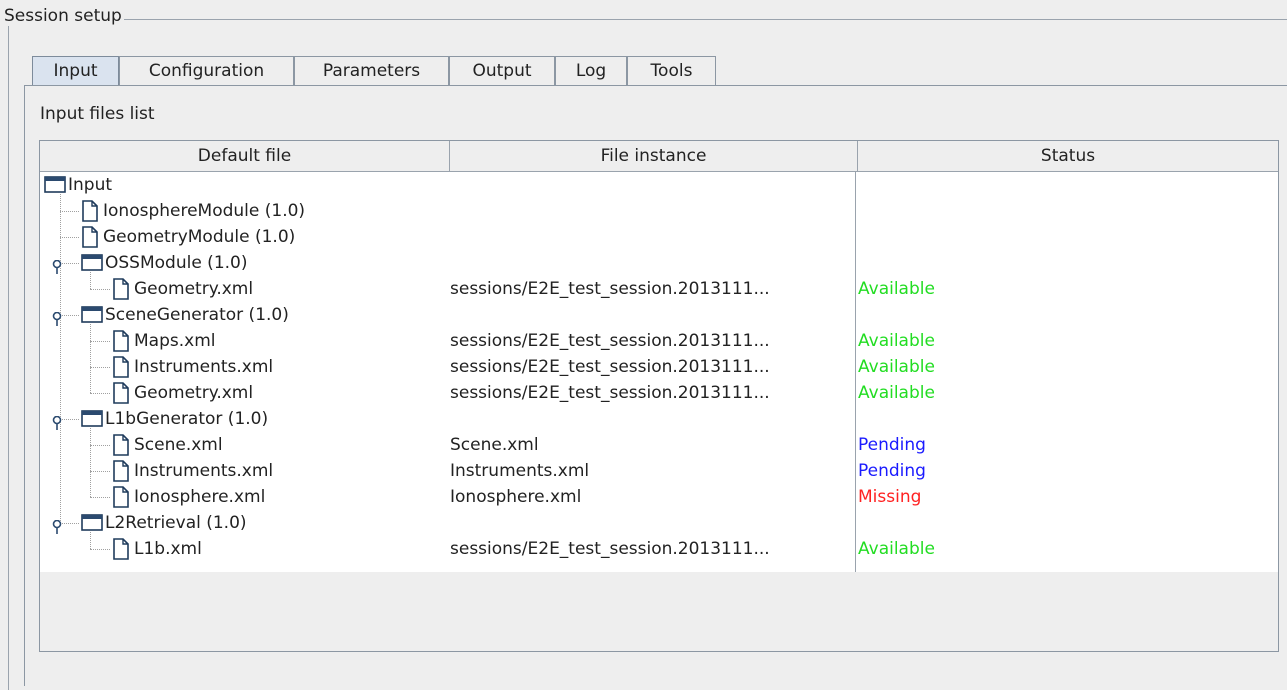  I want to click on table-row: L1bGenerator (1.0), so click(659, 419).